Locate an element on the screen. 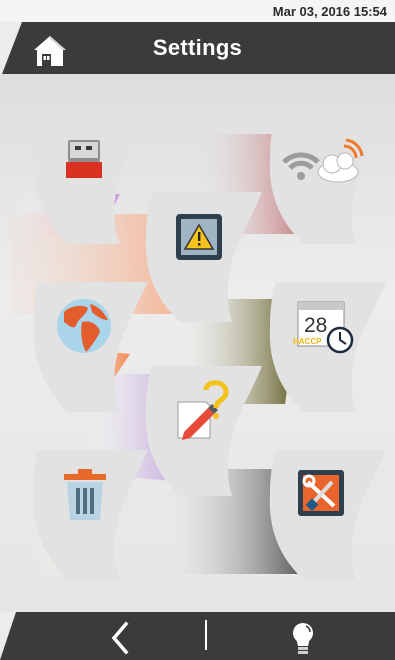 The image size is (395, 660). alarms-settings-tile is located at coordinates (201, 257).